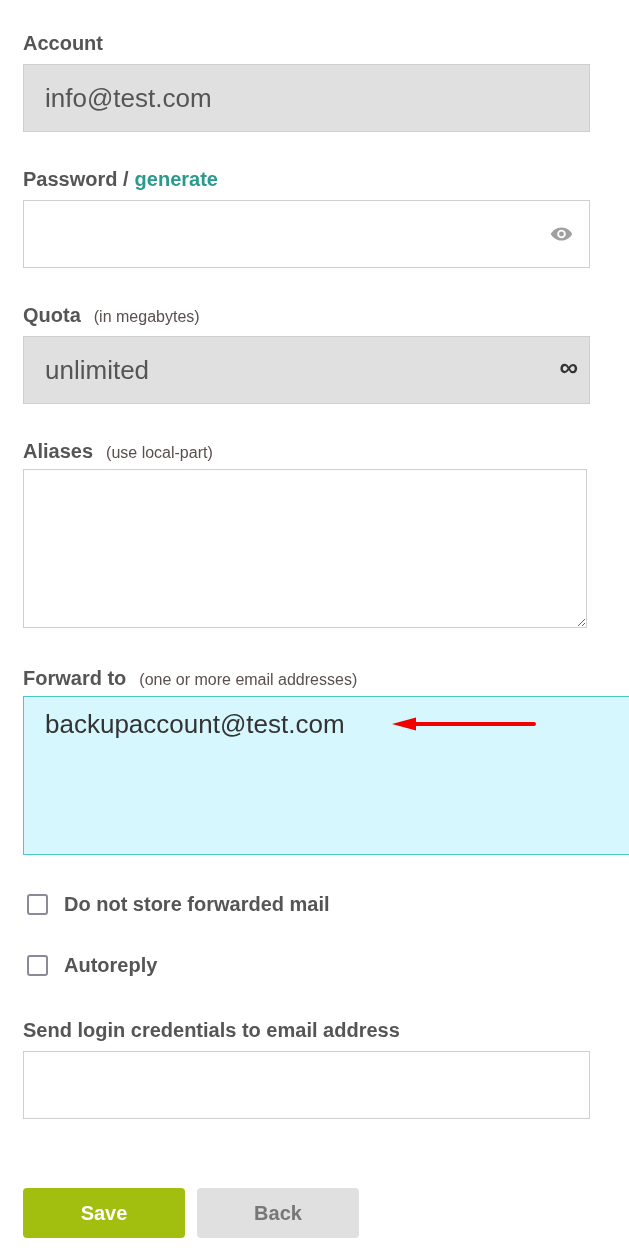  Describe the element at coordinates (561, 234) in the screenshot. I see `eye-icon` at that location.